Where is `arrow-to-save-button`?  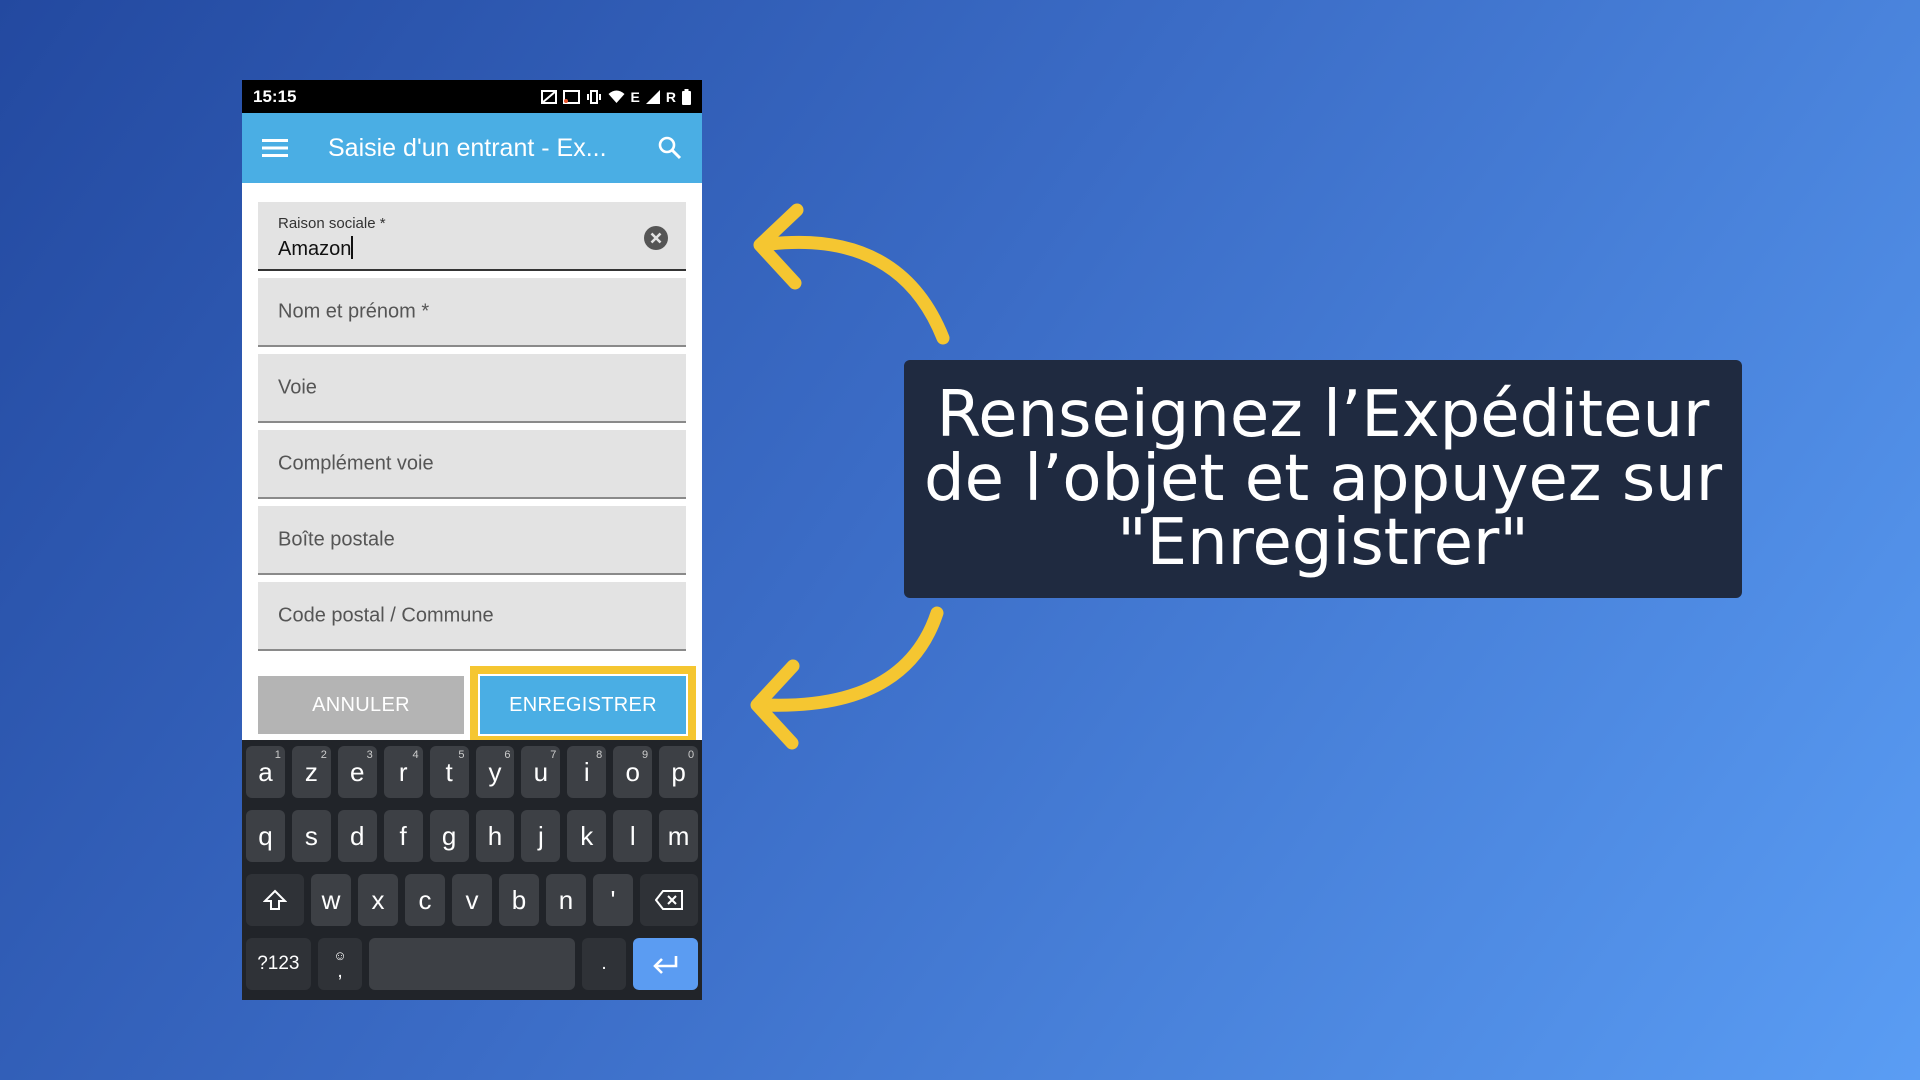
arrow-to-save-button is located at coordinates (847, 678).